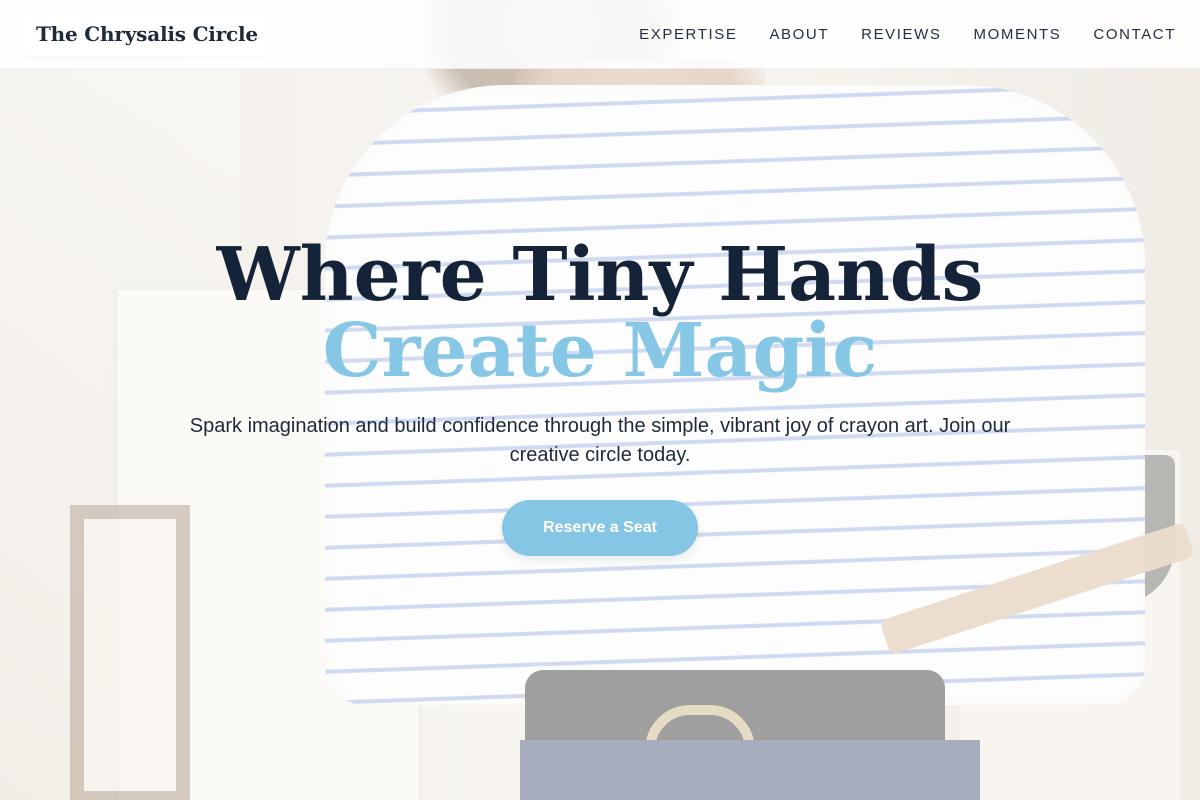 This screenshot has width=1200, height=800. Describe the element at coordinates (688, 34) in the screenshot. I see `nav-link-expertise: EXPERTISE` at that location.